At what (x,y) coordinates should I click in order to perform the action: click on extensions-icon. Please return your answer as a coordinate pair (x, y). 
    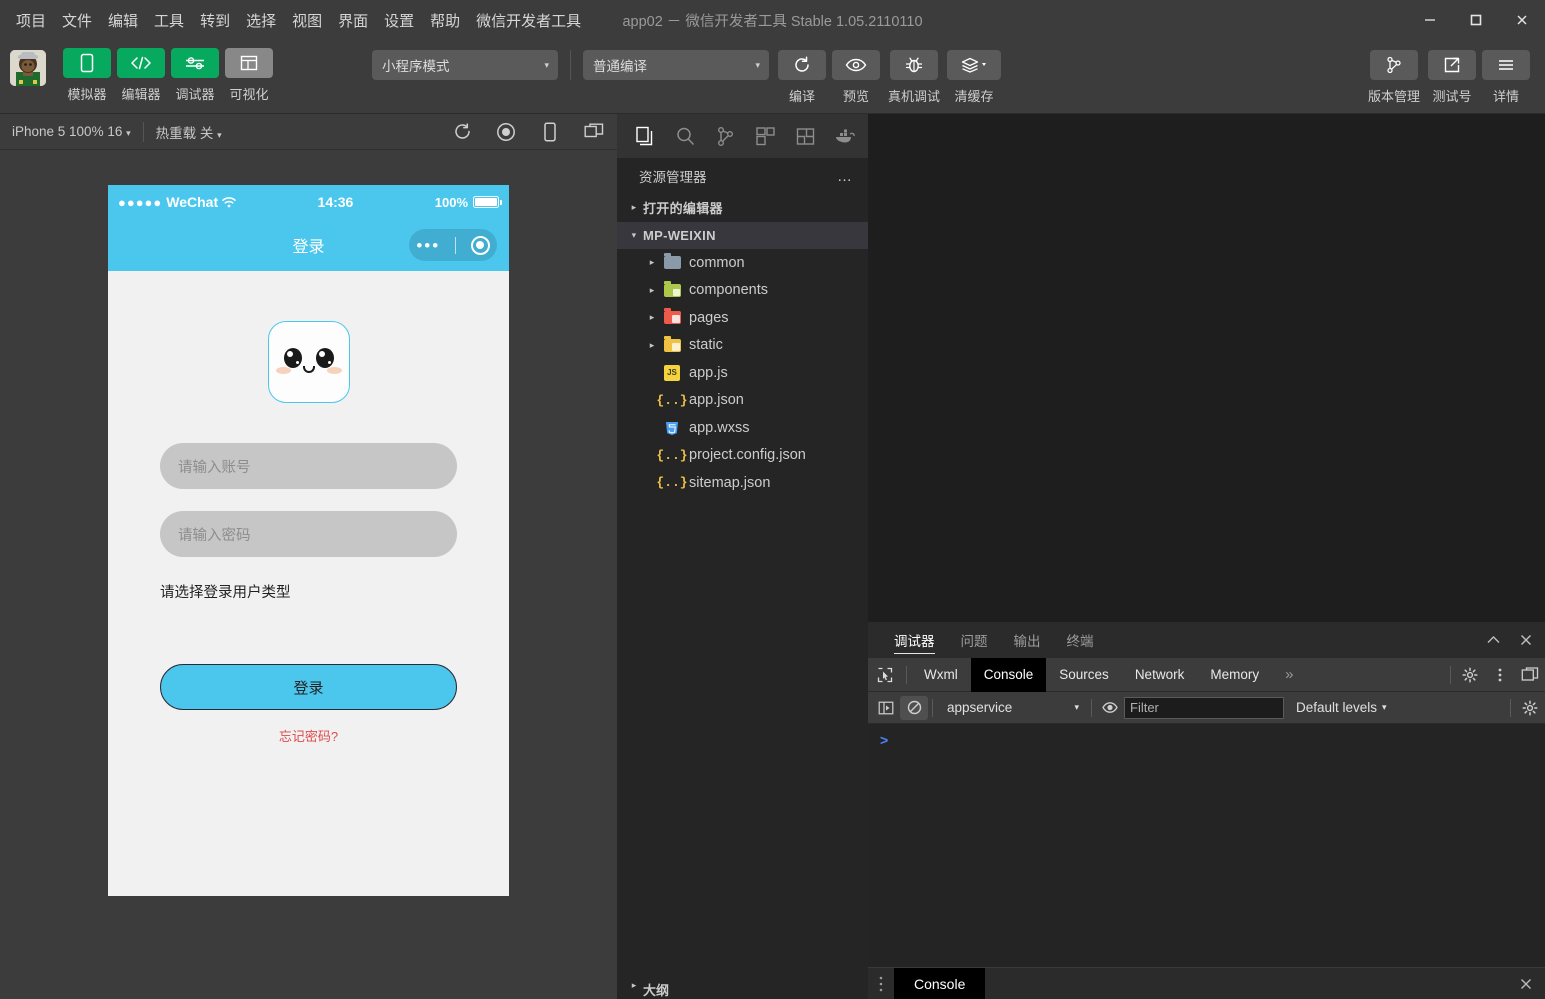
    Looking at the image, I should click on (765, 136).